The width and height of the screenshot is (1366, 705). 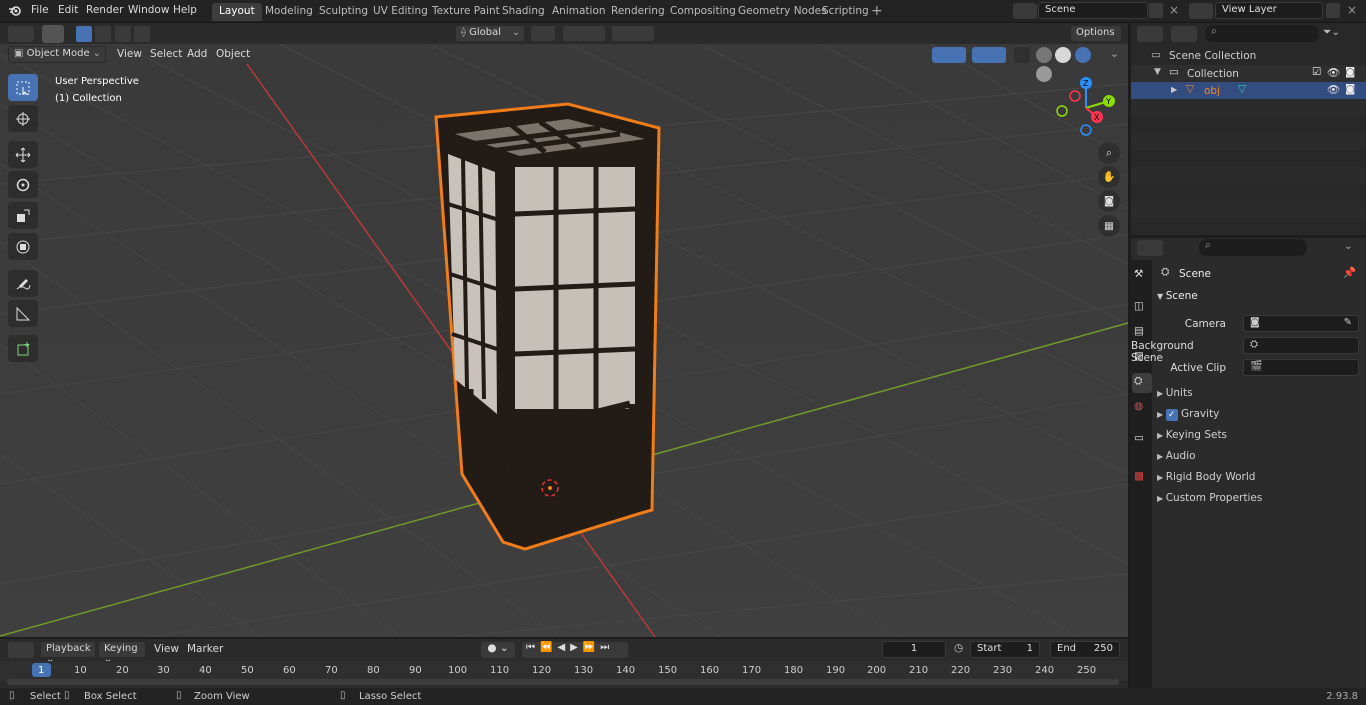 What do you see at coordinates (1109, 226) in the screenshot?
I see `ortho-grid-icon: ▦` at bounding box center [1109, 226].